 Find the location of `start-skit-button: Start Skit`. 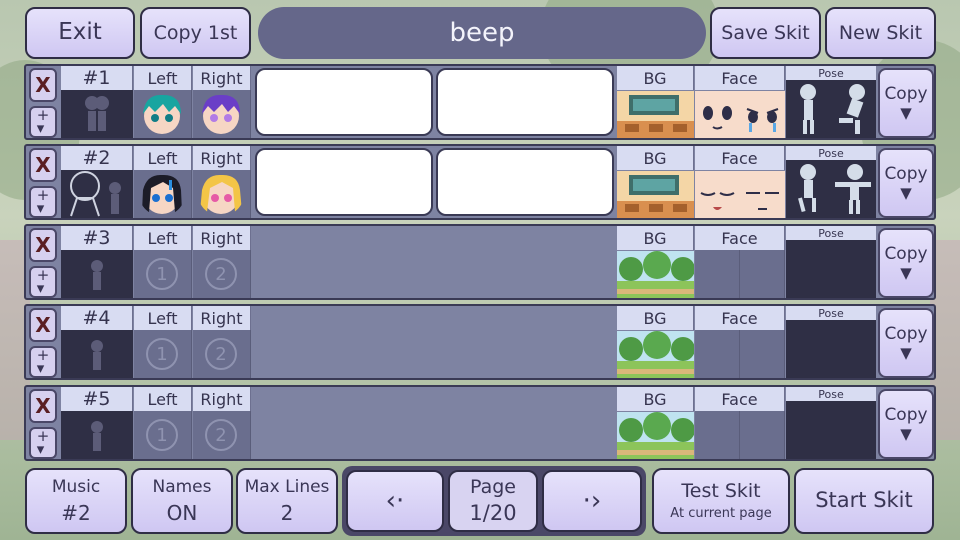

start-skit-button: Start Skit is located at coordinates (864, 501).